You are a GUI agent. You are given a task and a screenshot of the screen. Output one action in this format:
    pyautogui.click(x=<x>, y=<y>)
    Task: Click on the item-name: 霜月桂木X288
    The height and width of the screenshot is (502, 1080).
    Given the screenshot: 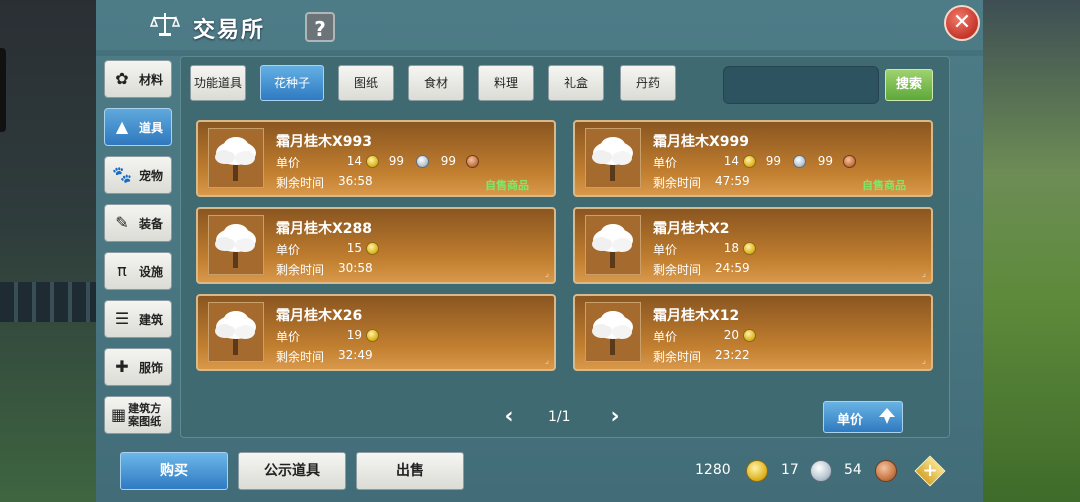 What is the action you would take?
    pyautogui.click(x=324, y=229)
    